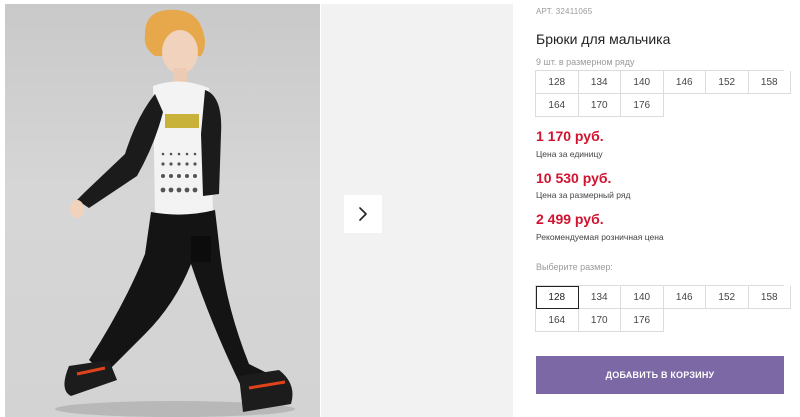 This screenshot has width=800, height=417. What do you see at coordinates (557, 297) in the screenshot?
I see `size-option-selected: 128` at bounding box center [557, 297].